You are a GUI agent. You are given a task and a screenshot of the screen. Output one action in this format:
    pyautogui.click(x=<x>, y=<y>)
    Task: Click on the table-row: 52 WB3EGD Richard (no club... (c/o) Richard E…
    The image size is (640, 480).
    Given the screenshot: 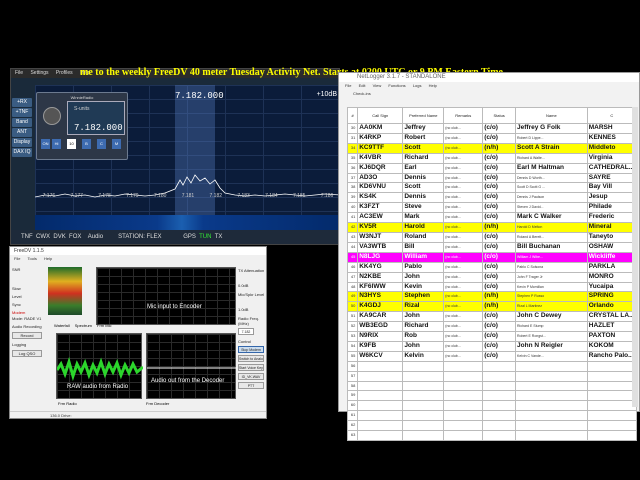 What is the action you would take?
    pyautogui.click(x=492, y=327)
    